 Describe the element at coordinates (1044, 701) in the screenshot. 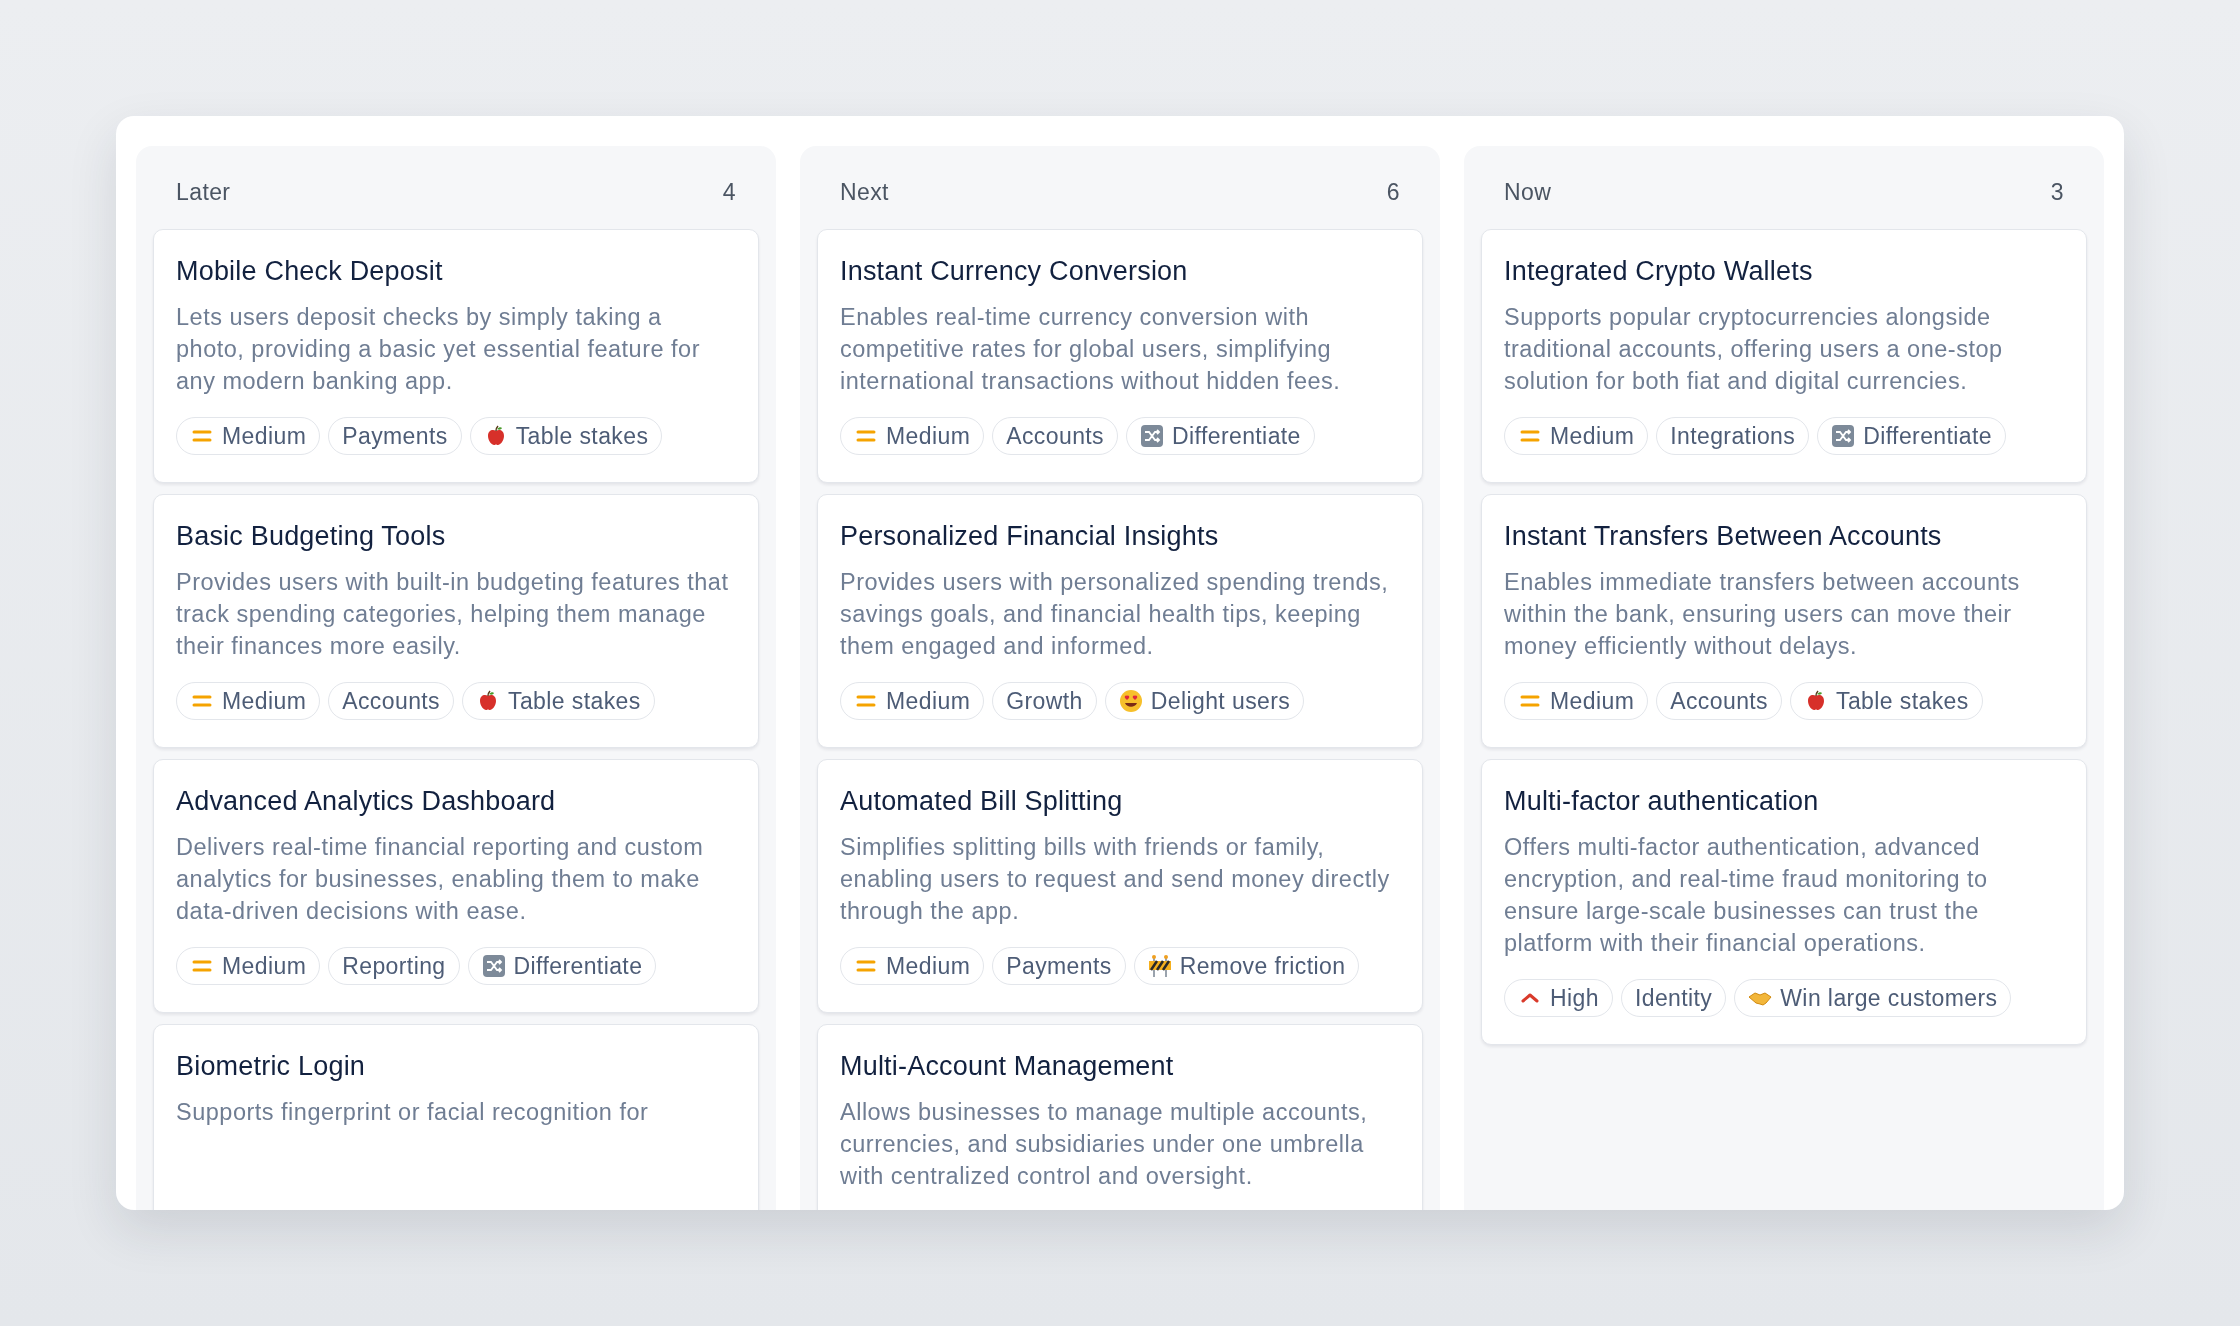

I see `tag-chip: Growth` at that location.